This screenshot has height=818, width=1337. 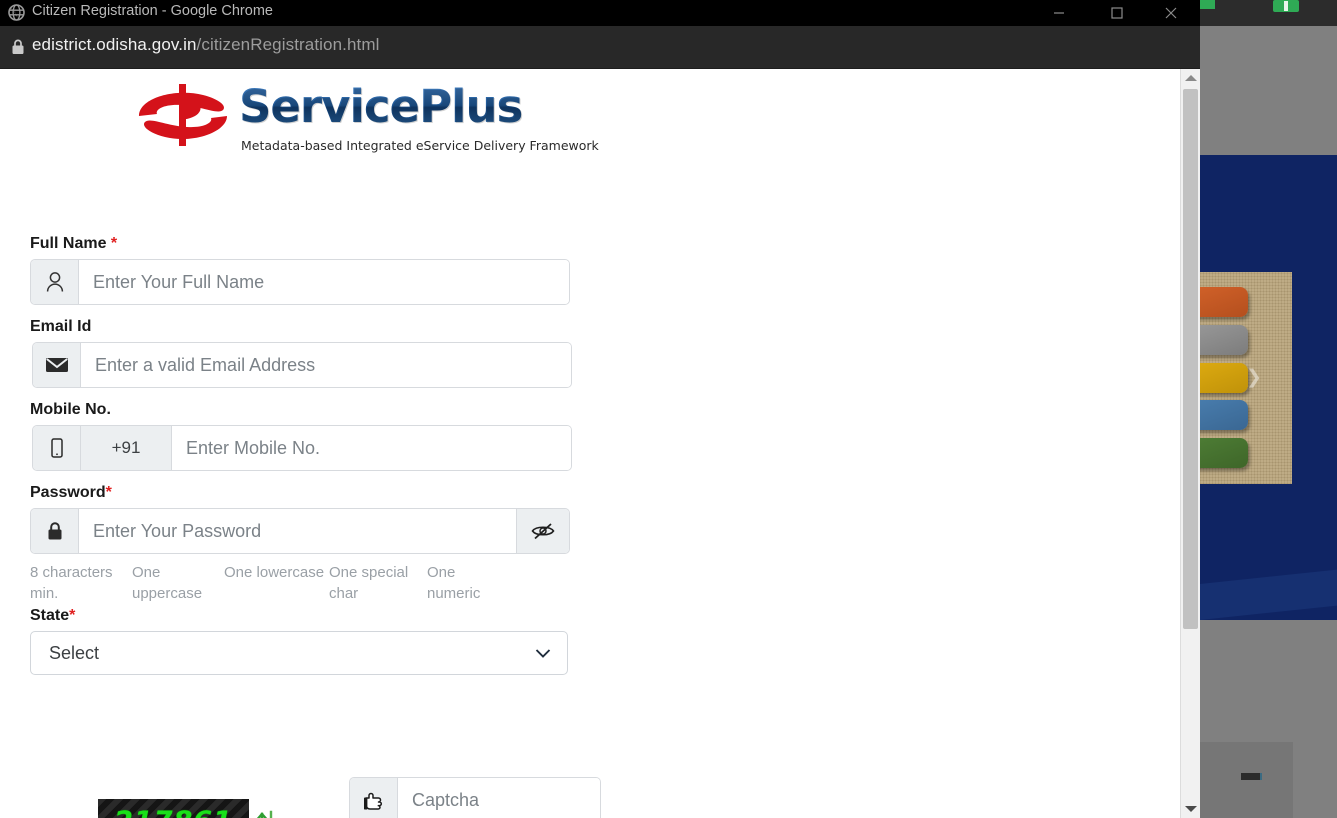 I want to click on captcha-code: 217861, so click(x=173, y=812).